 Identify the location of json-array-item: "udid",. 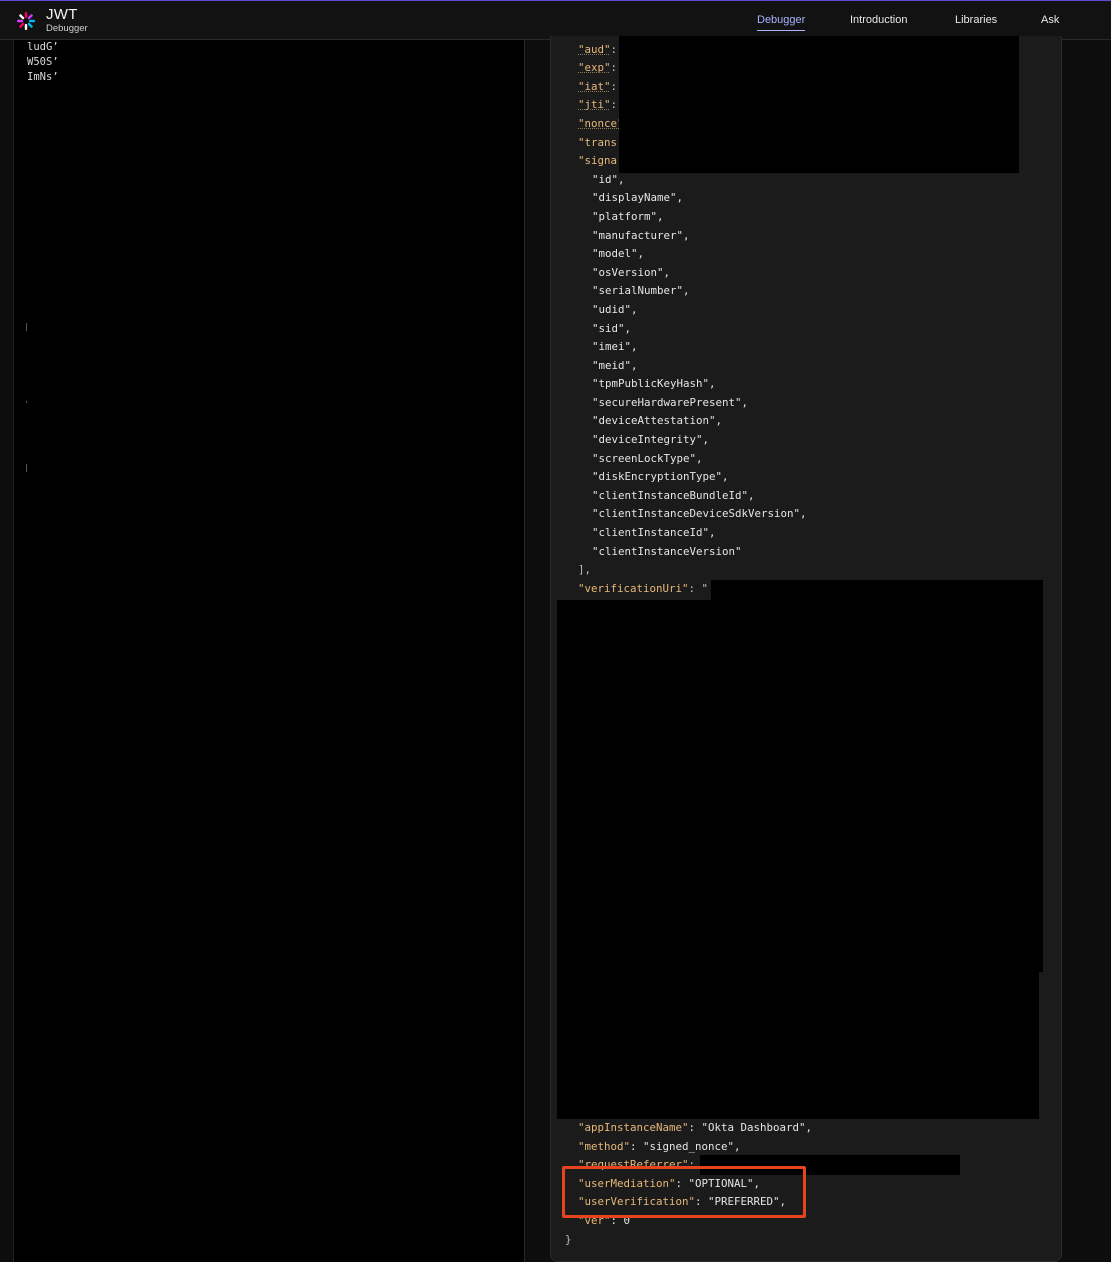
(615, 309).